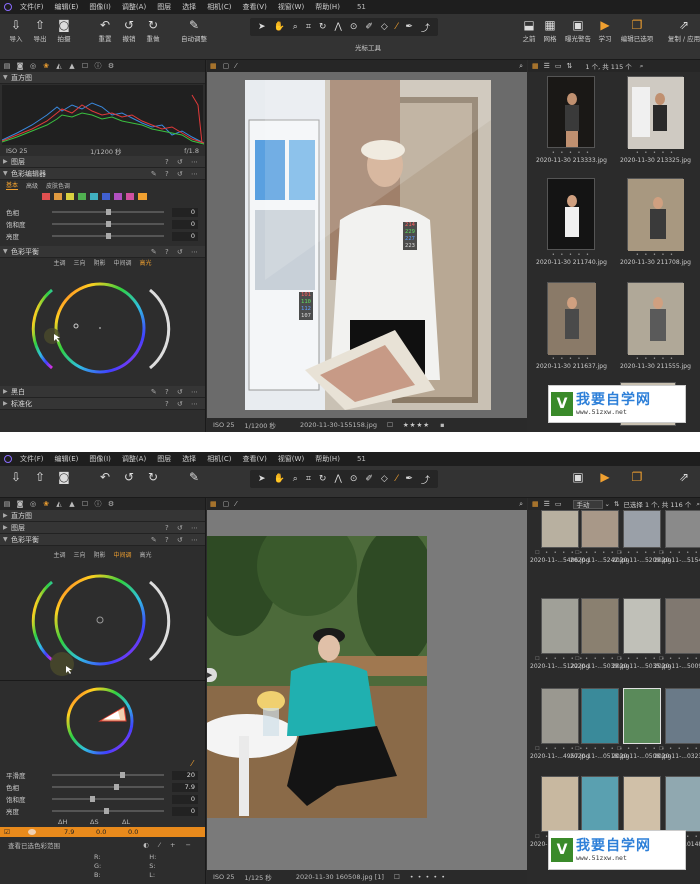 The image size is (700, 884). Describe the element at coordinates (103, 620) in the screenshot. I see `color-wheel` at that location.